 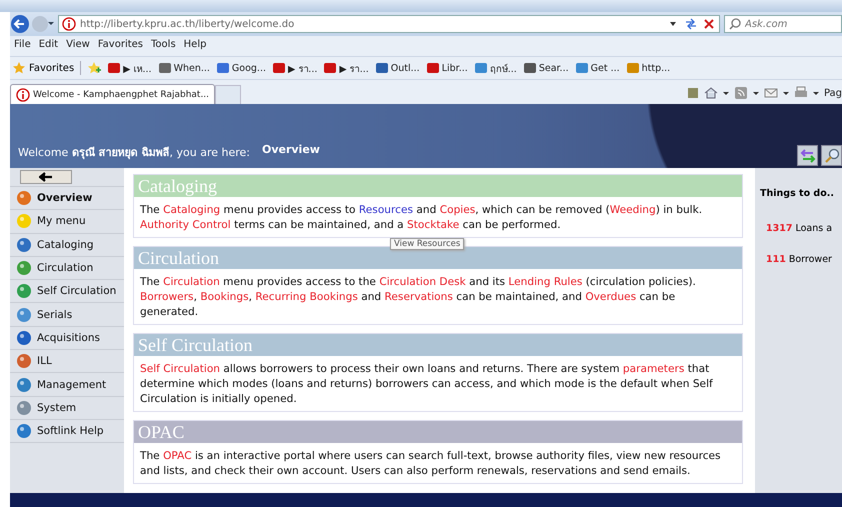 What do you see at coordinates (693, 93) in the screenshot?
I see `toolbar-icon` at bounding box center [693, 93].